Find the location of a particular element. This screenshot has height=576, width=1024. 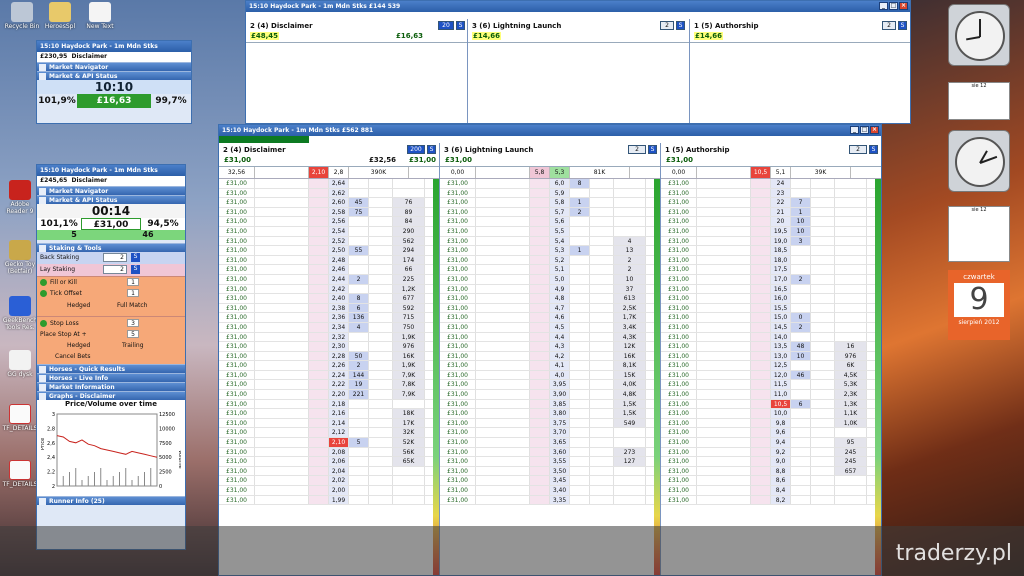

price-cell: 2,32 is located at coordinates (339, 337).